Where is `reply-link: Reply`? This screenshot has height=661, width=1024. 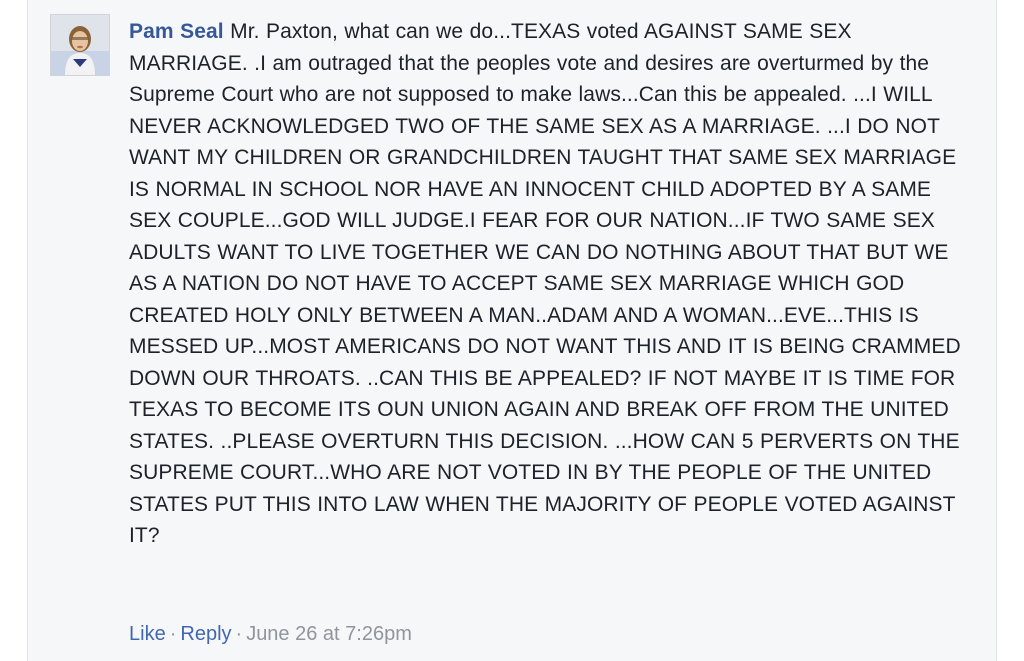
reply-link: Reply is located at coordinates (205, 634).